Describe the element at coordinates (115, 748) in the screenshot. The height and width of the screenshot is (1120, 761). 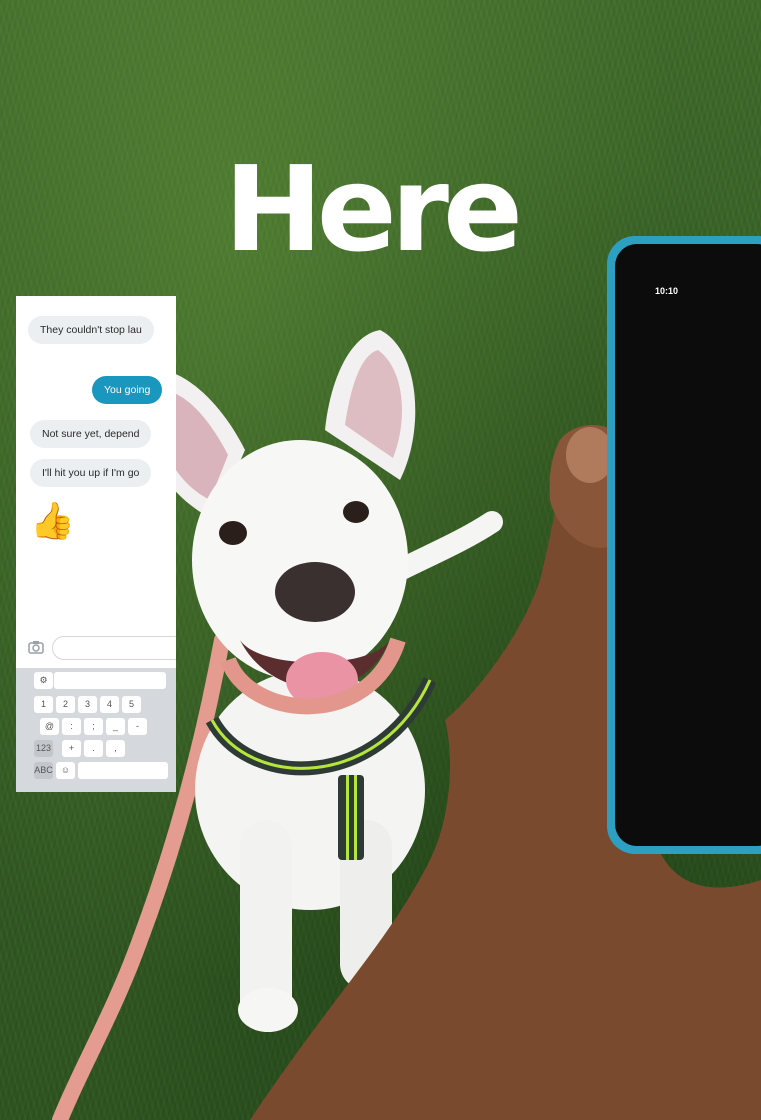
I see `key-comma: ,` at that location.